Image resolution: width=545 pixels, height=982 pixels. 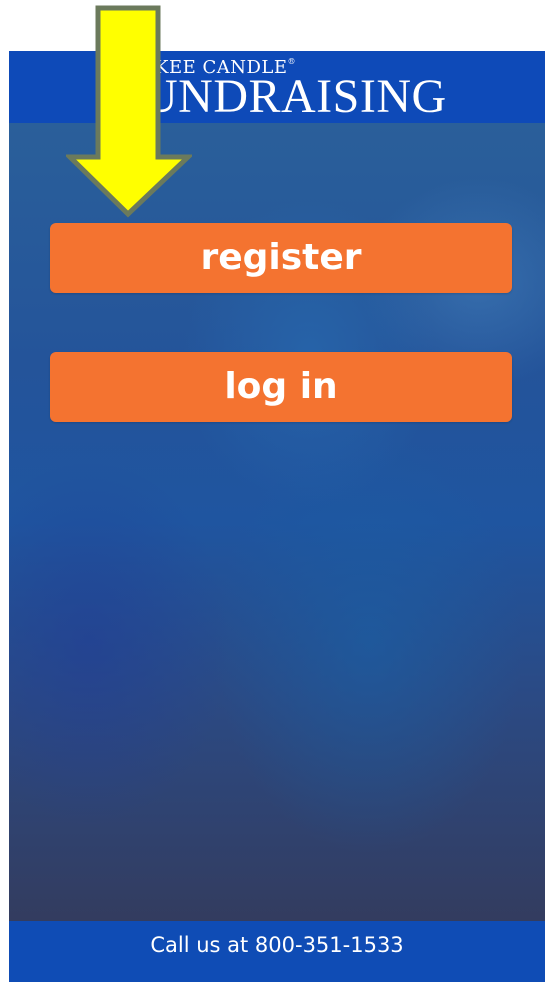 I want to click on footer-call-bar: Call us at 800-351-1533, so click(x=277, y=951).